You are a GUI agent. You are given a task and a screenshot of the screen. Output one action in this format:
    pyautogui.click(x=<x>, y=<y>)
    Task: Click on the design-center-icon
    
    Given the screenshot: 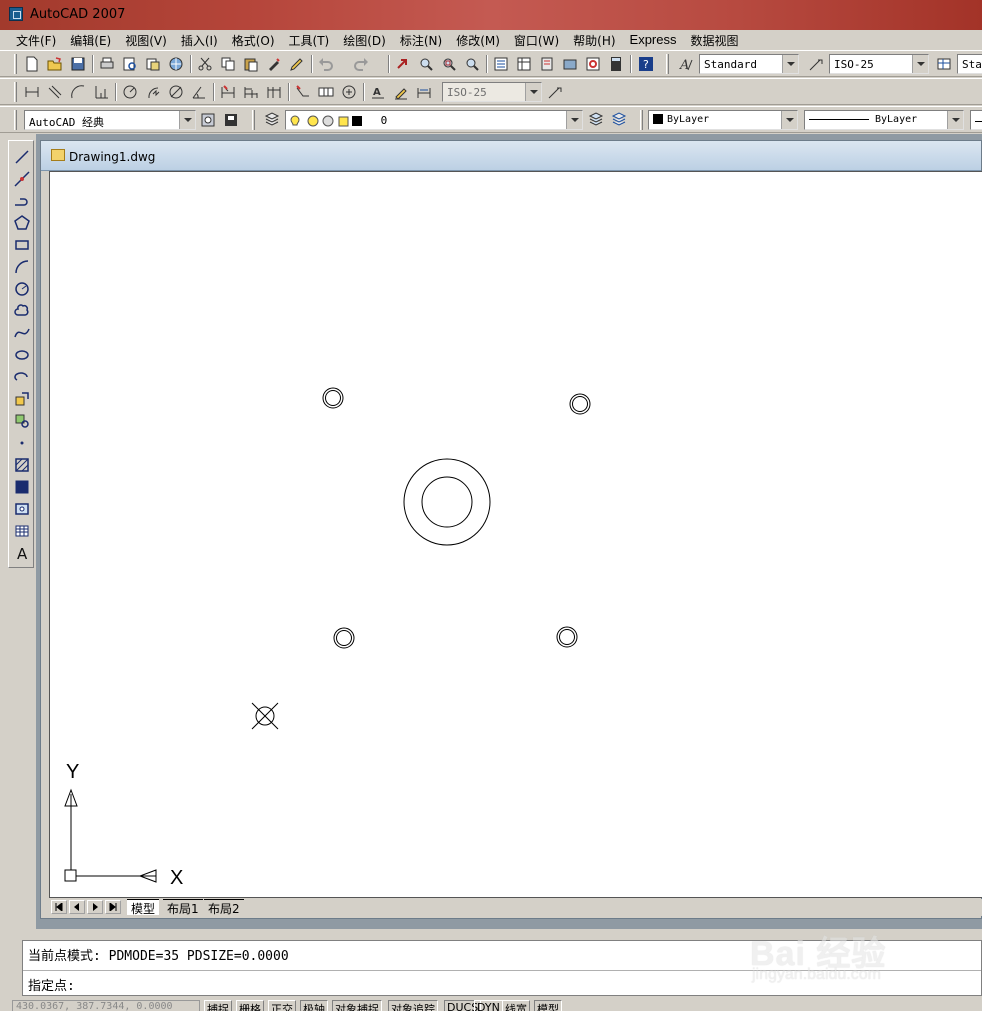 What is the action you would take?
    pyautogui.click(x=524, y=64)
    